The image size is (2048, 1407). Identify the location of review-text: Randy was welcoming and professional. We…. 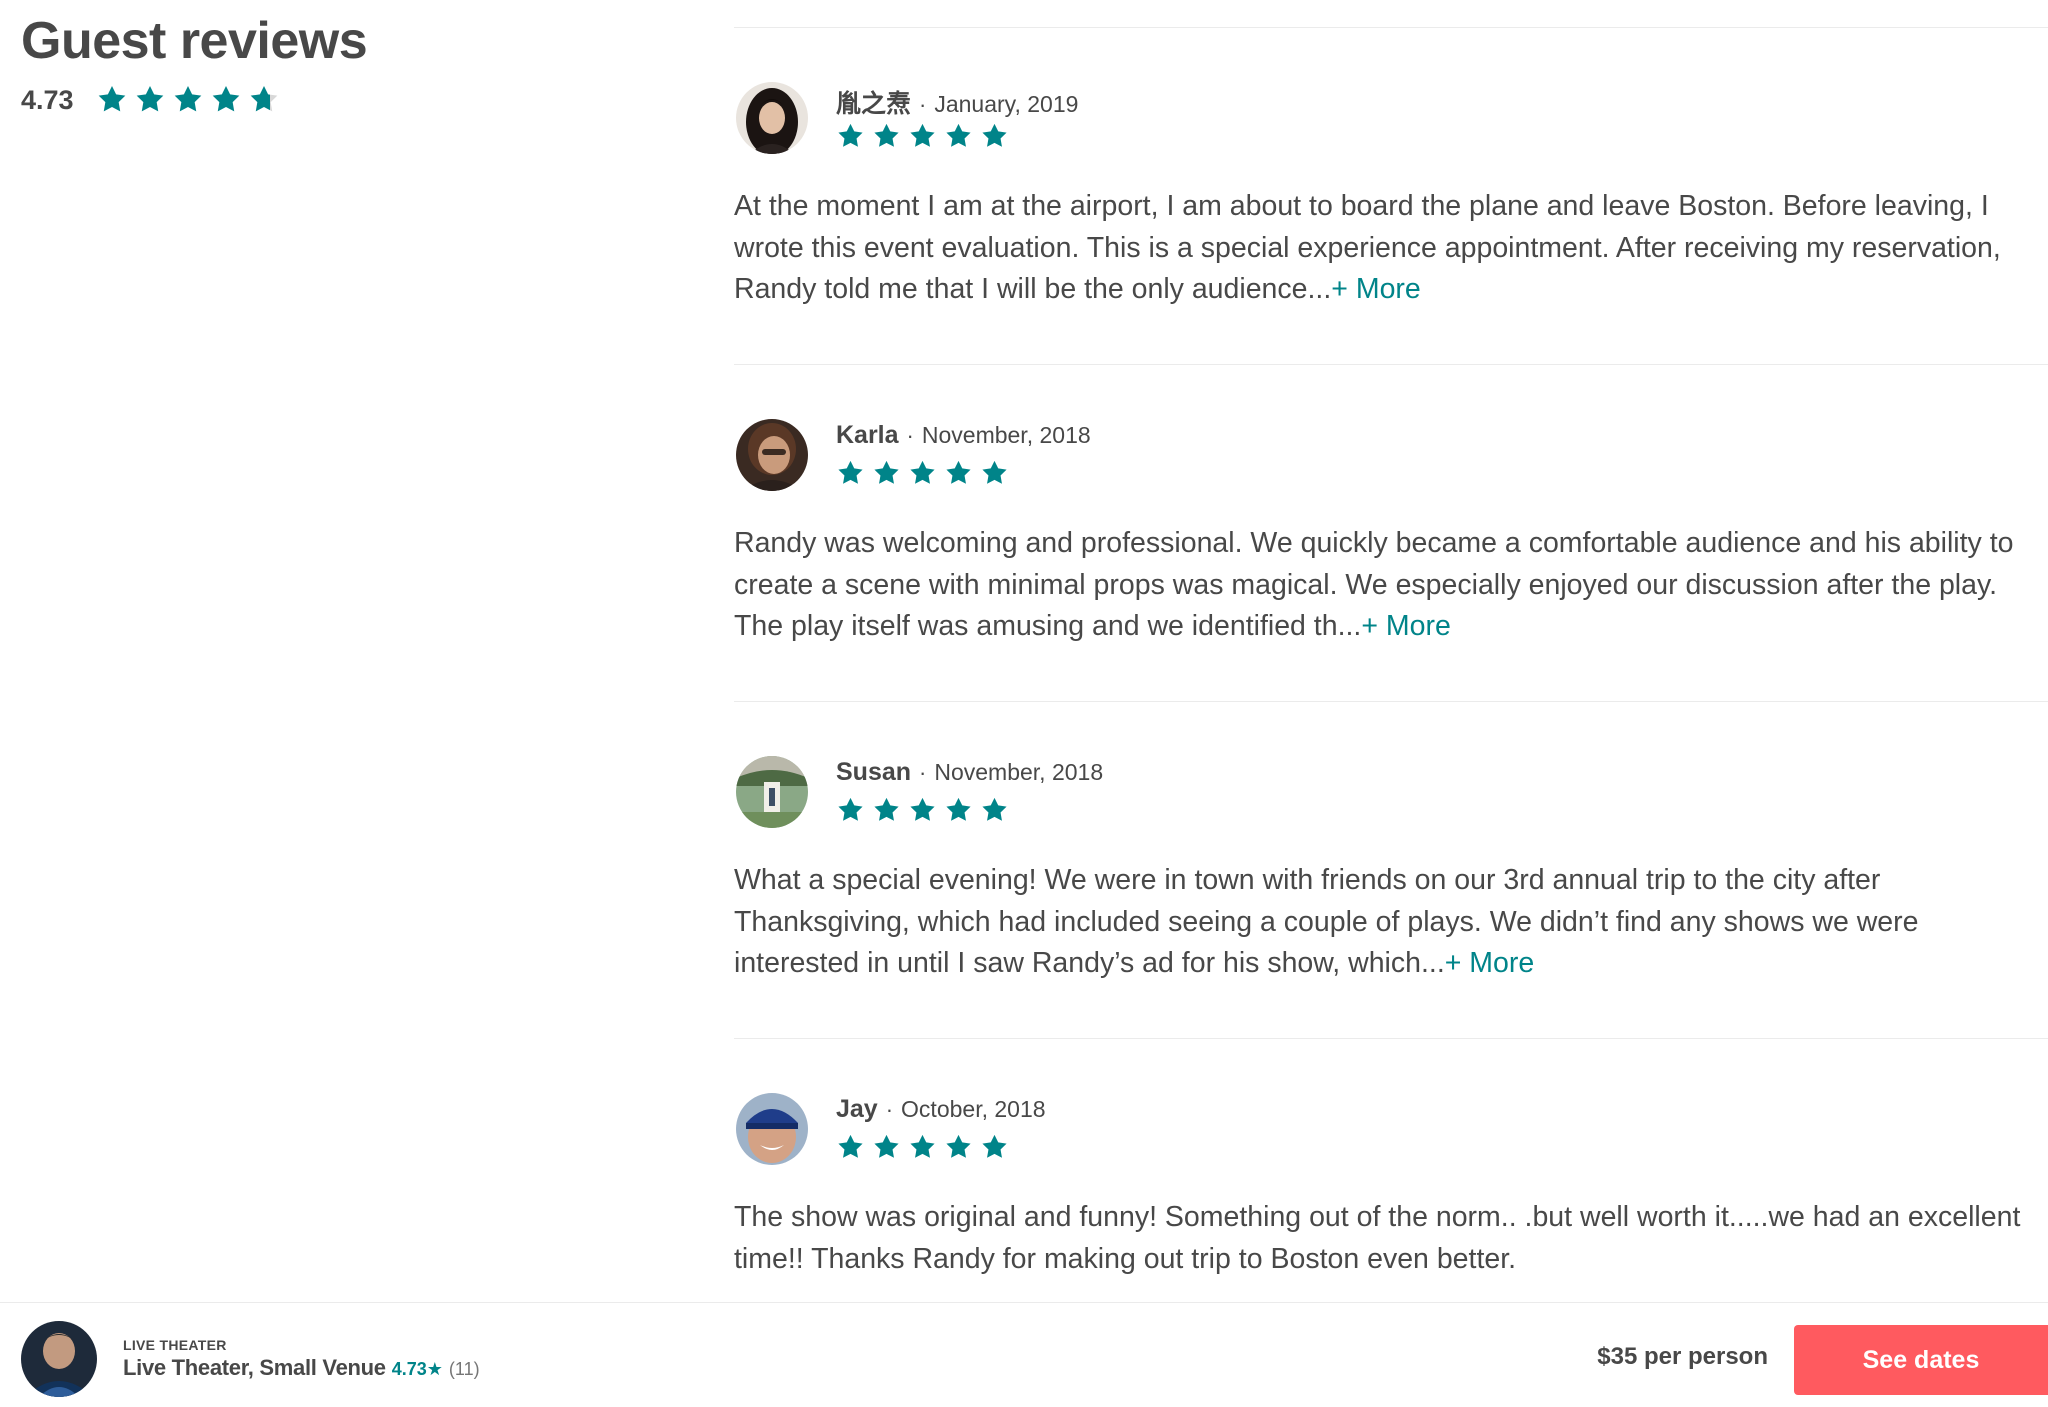
(1384, 585).